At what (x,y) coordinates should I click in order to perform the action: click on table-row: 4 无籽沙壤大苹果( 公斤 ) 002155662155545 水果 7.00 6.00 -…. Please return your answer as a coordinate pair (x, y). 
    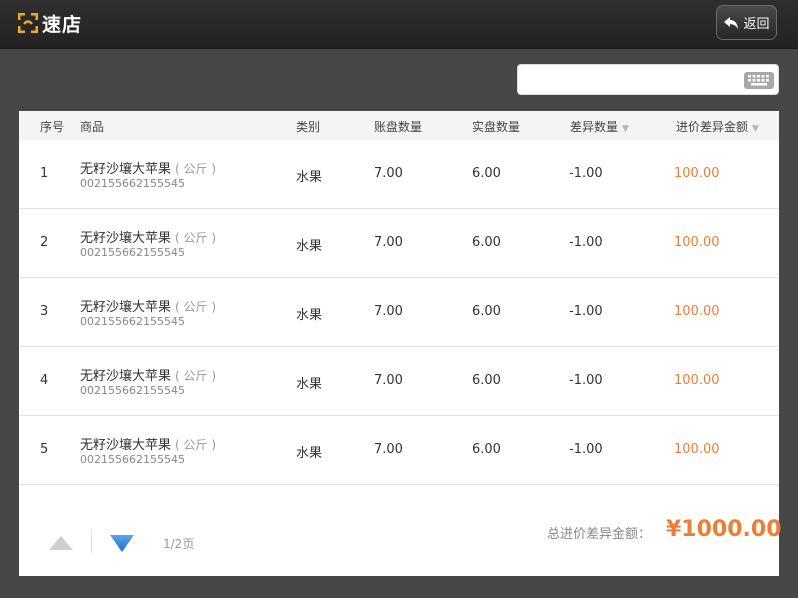
    Looking at the image, I should click on (399, 381).